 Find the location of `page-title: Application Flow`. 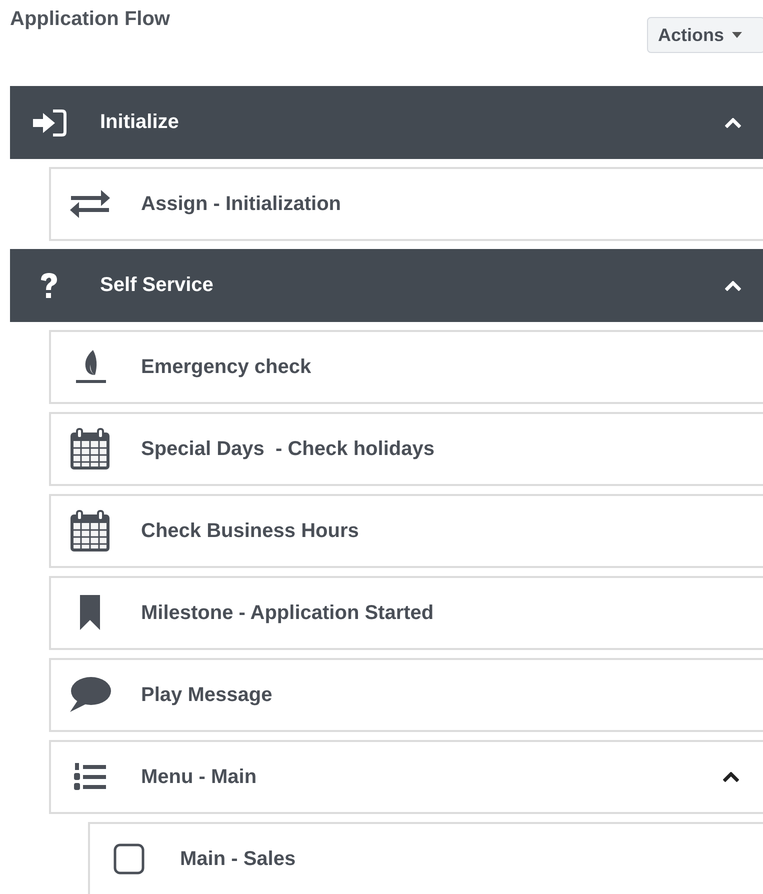

page-title: Application Flow is located at coordinates (90, 19).